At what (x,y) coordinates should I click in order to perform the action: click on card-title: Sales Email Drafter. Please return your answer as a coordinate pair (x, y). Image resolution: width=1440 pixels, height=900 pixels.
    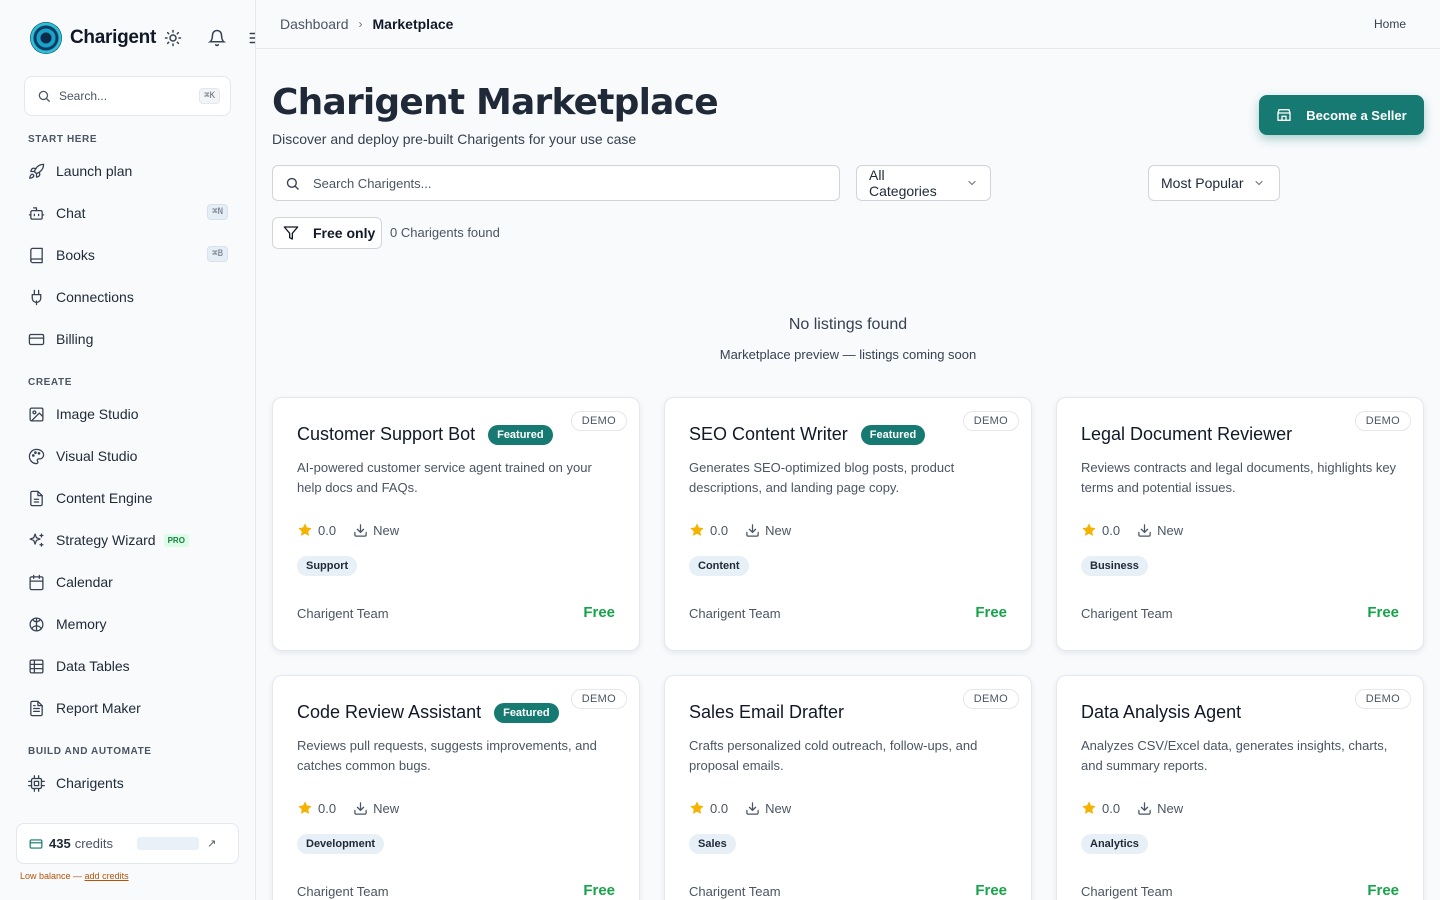
    Looking at the image, I should click on (767, 712).